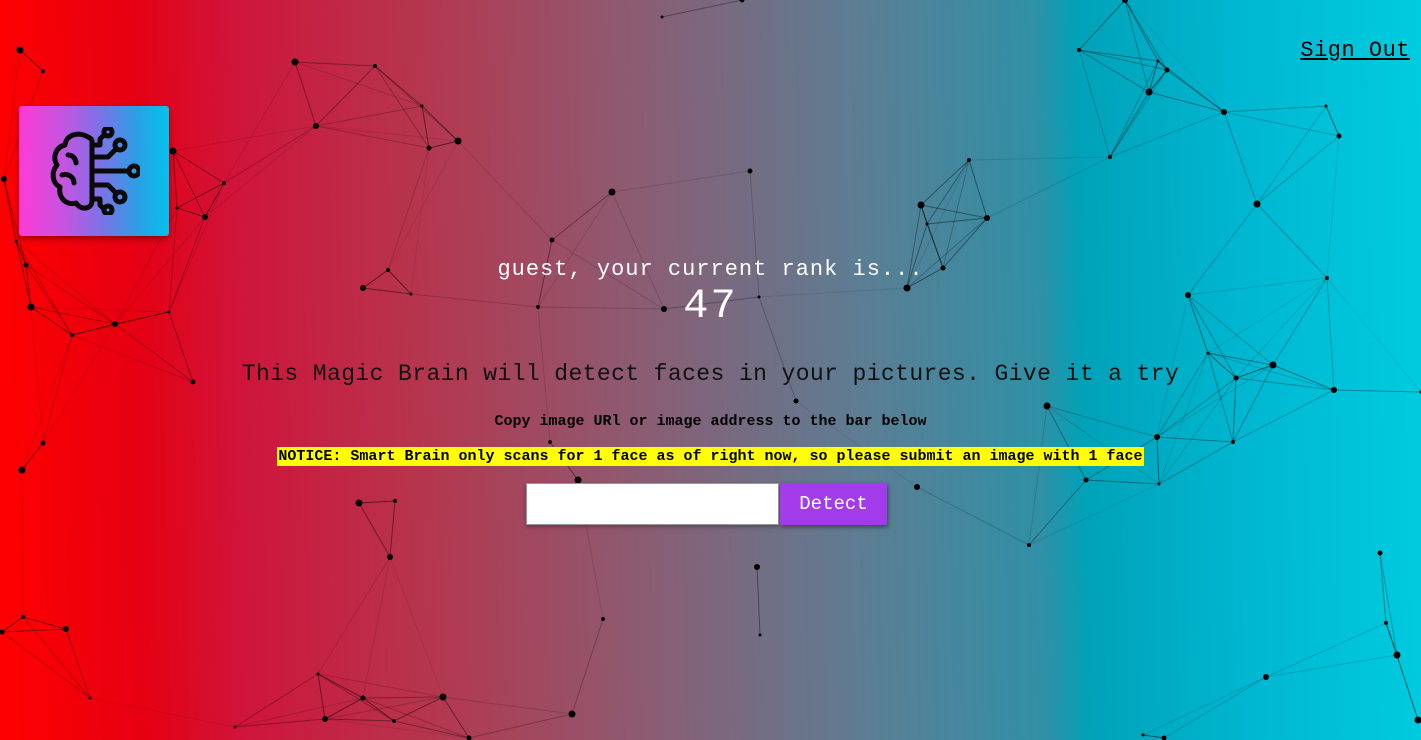 This screenshot has width=1421, height=740. What do you see at coordinates (94, 171) in the screenshot?
I see `logo` at bounding box center [94, 171].